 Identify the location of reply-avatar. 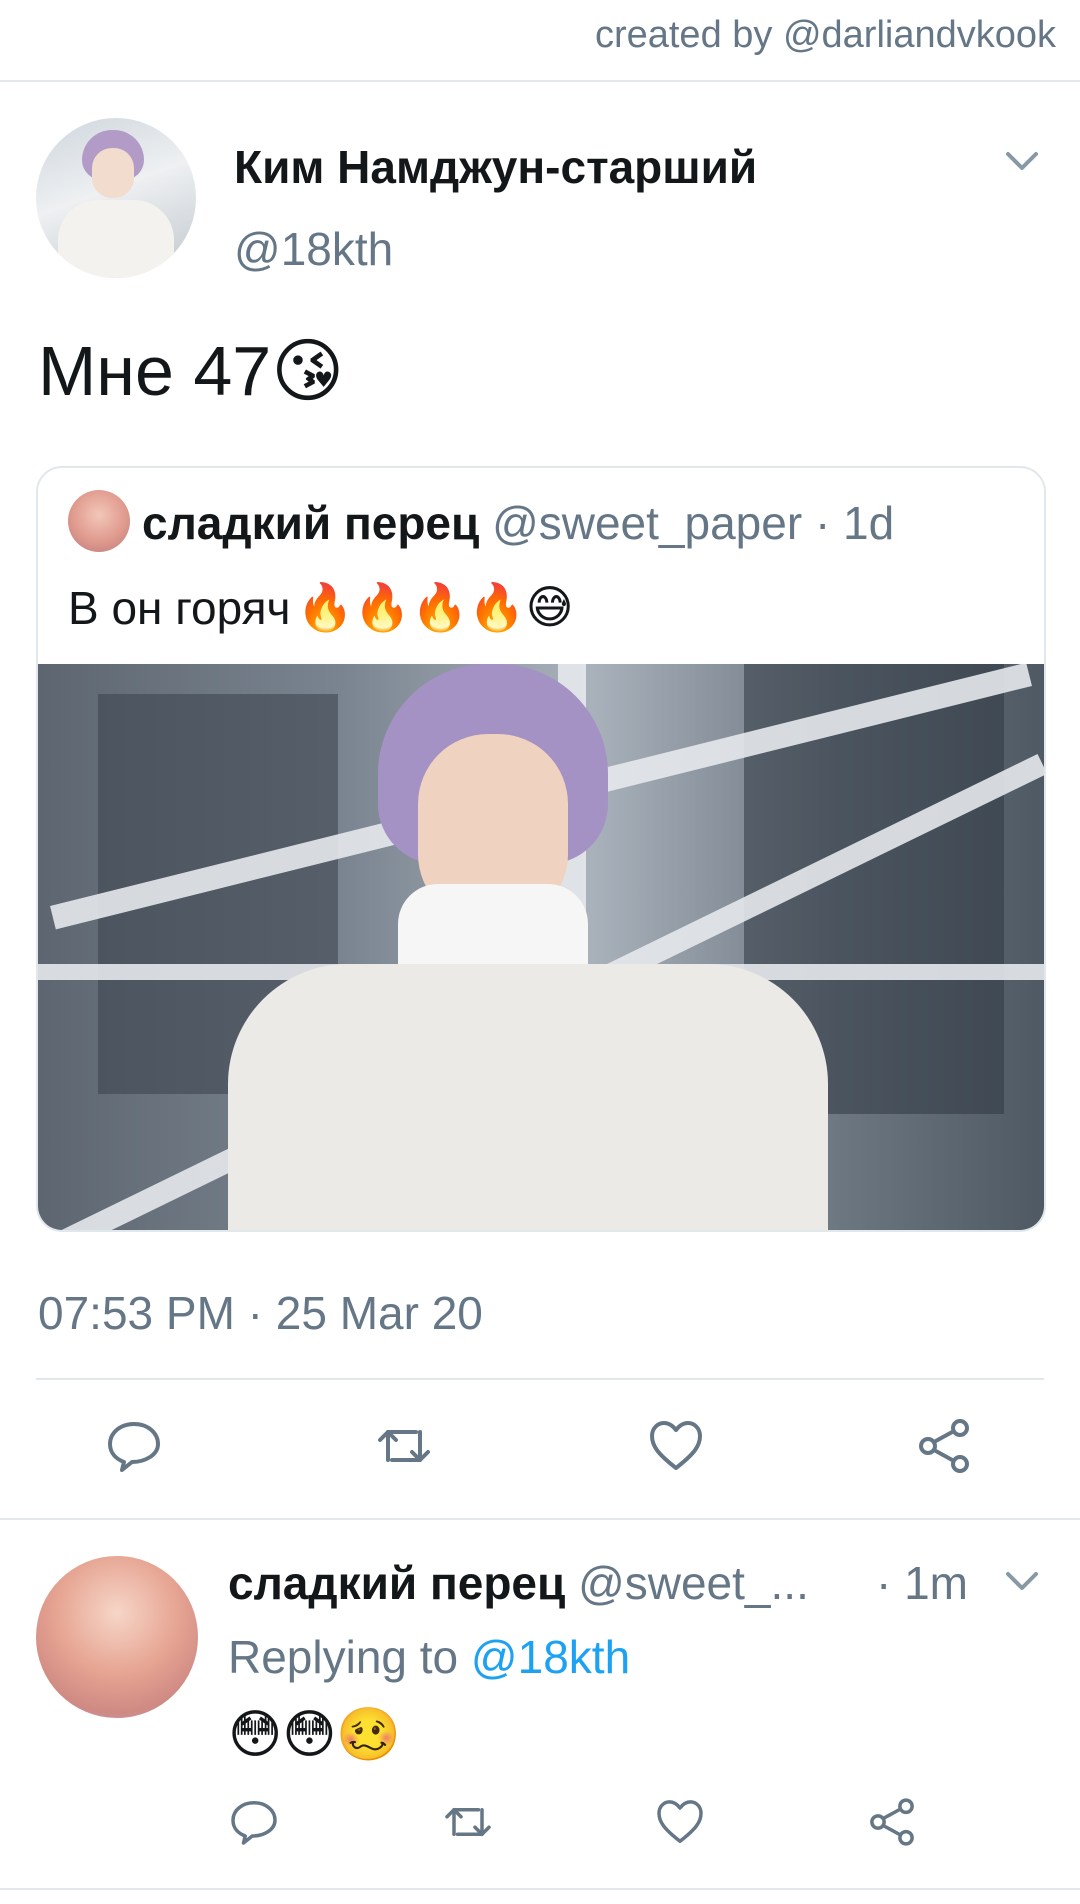
(117, 1637).